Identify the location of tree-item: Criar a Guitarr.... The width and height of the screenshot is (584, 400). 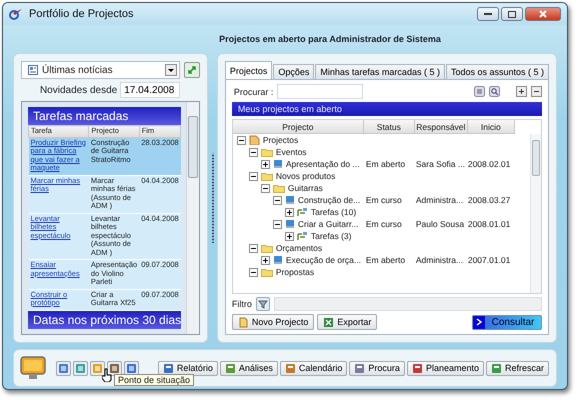
(328, 224).